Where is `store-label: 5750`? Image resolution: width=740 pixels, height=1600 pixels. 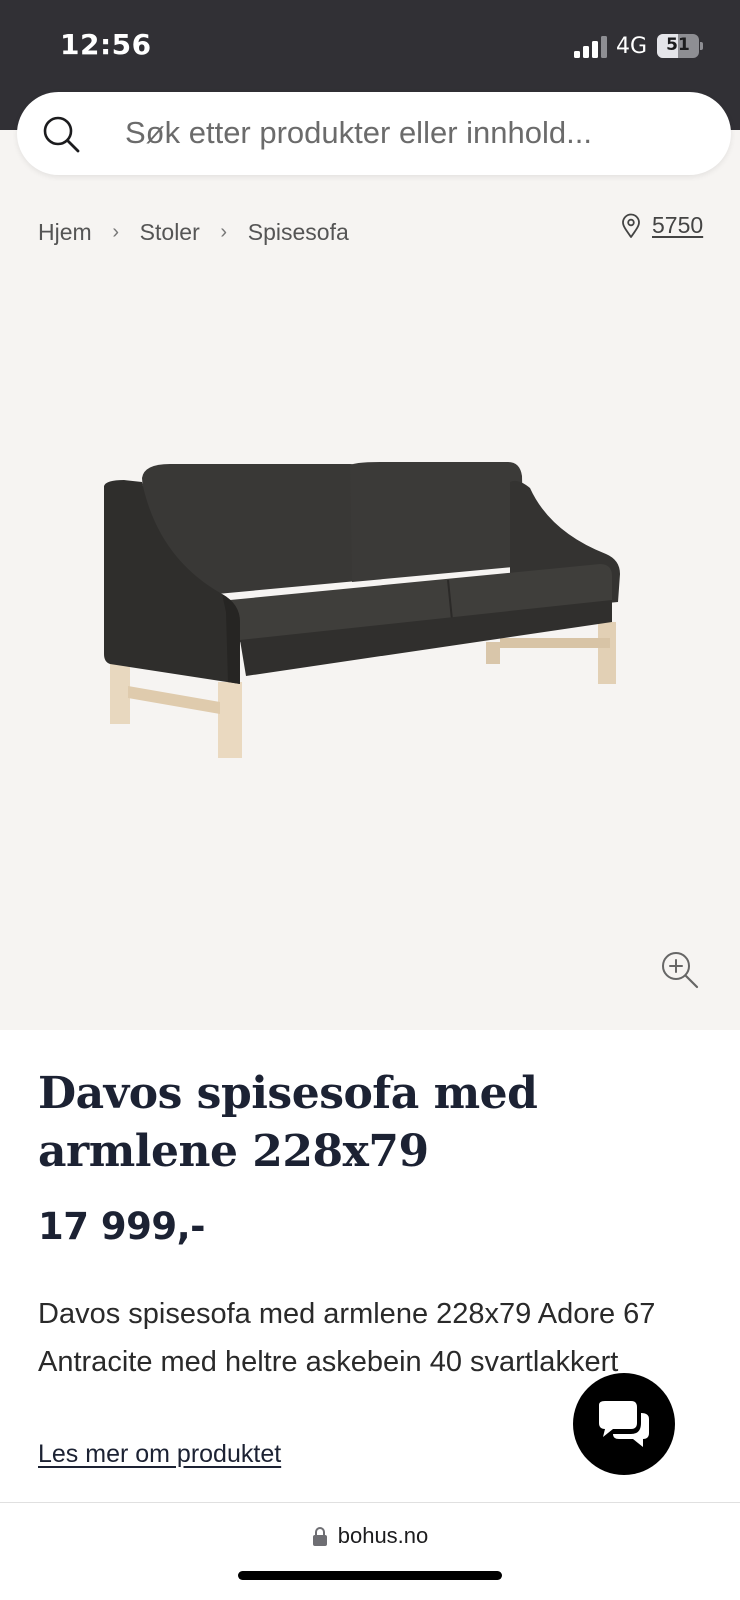 store-label: 5750 is located at coordinates (677, 225).